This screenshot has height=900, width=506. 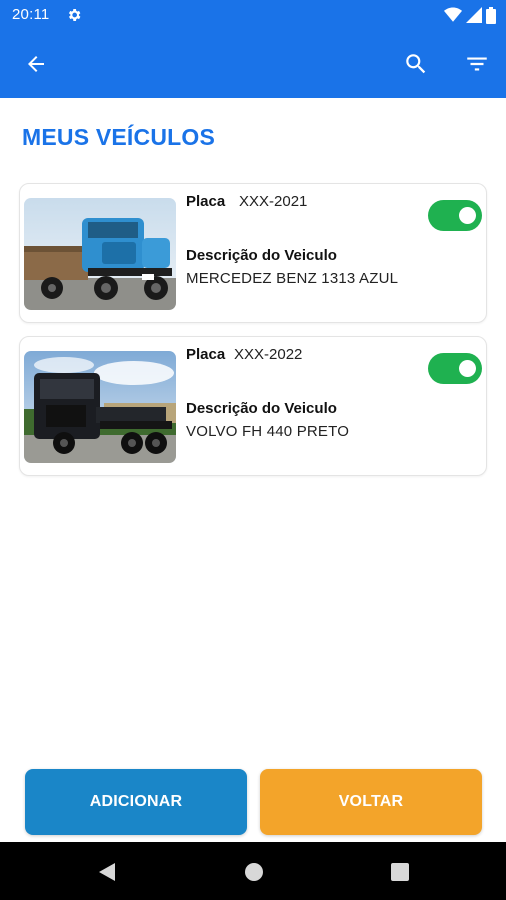 I want to click on filter-icon, so click(x=477, y=64).